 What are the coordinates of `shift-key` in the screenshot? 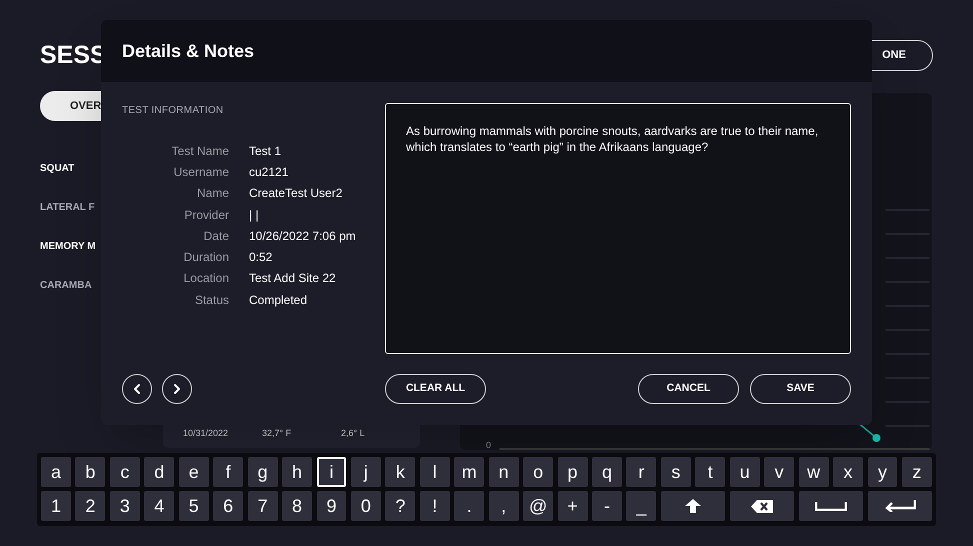 It's located at (693, 506).